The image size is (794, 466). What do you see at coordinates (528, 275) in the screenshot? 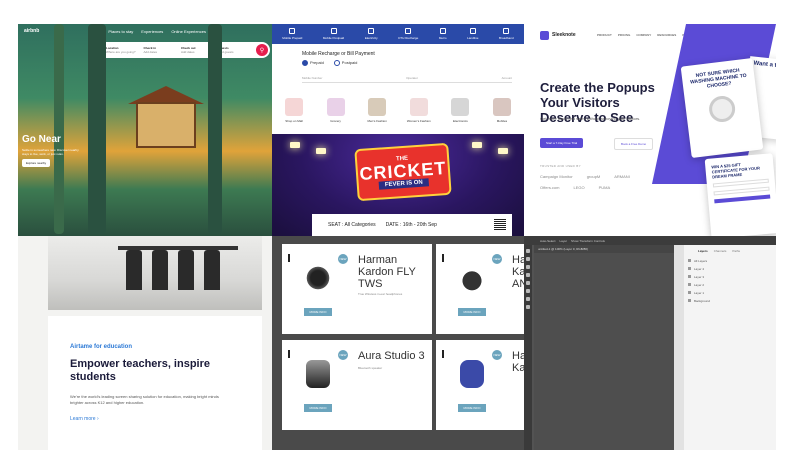
I see `crop-tool-icon` at bounding box center [528, 275].